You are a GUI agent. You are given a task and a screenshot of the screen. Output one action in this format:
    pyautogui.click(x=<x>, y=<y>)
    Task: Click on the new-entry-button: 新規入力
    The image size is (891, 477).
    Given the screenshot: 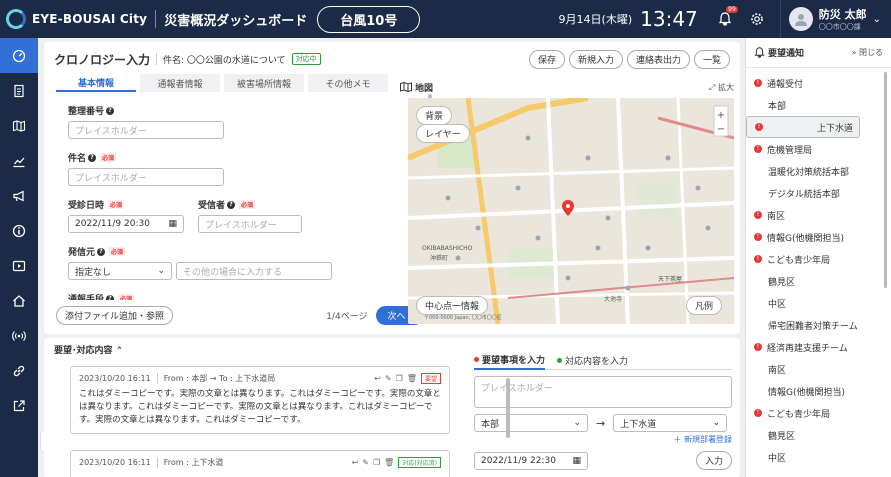 What is the action you would take?
    pyautogui.click(x=595, y=59)
    